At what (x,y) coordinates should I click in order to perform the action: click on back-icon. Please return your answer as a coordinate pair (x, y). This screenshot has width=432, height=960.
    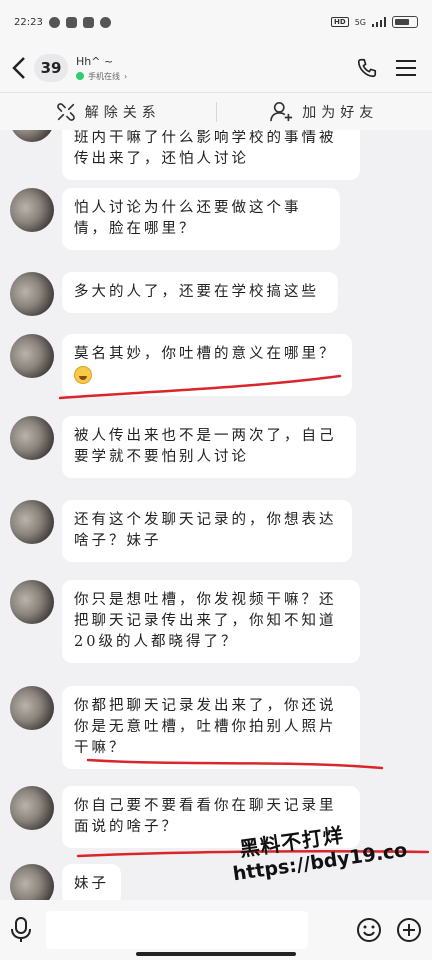
    Looking at the image, I should click on (19, 68).